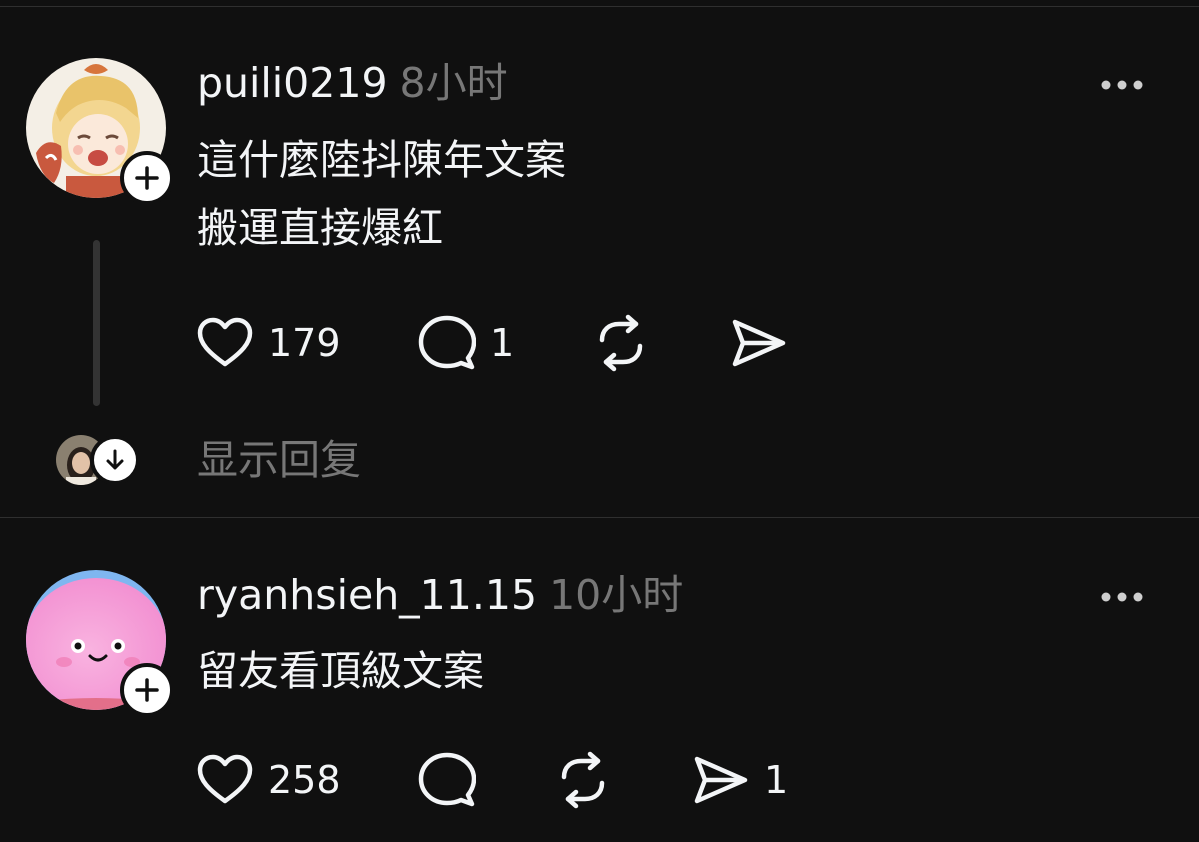 The image size is (1199, 842). Describe the element at coordinates (502, 343) in the screenshot. I see `reply-count: 1` at that location.